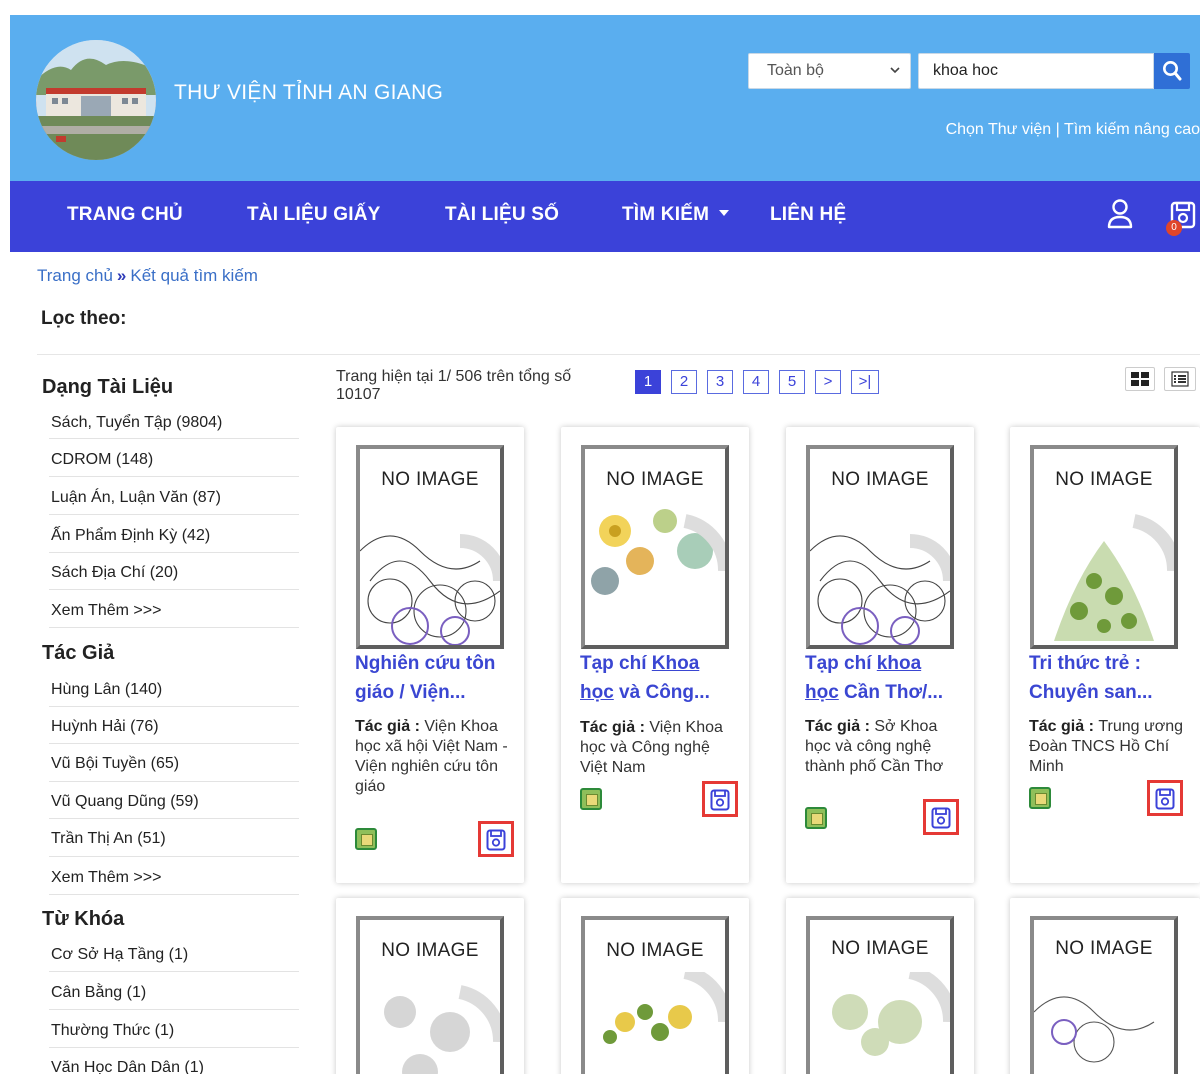 This screenshot has height=1074, width=1200. Describe the element at coordinates (174, 955) in the screenshot. I see `filter-item: Cơ Sở Hạ Tầng (1)` at that location.